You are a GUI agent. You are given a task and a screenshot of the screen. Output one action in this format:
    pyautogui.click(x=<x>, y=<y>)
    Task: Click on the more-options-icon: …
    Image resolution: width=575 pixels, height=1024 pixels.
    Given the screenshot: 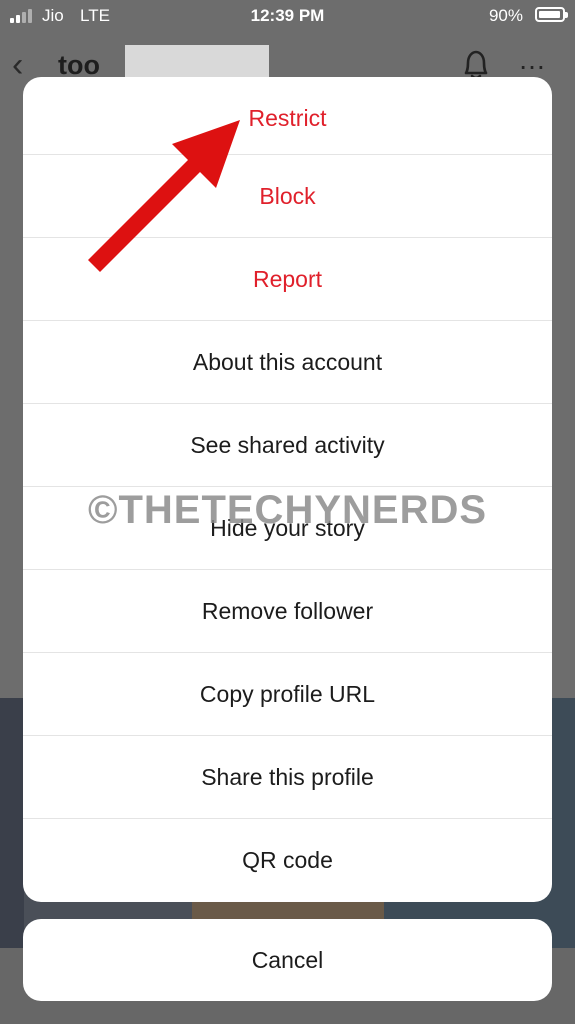 What is the action you would take?
    pyautogui.click(x=532, y=60)
    